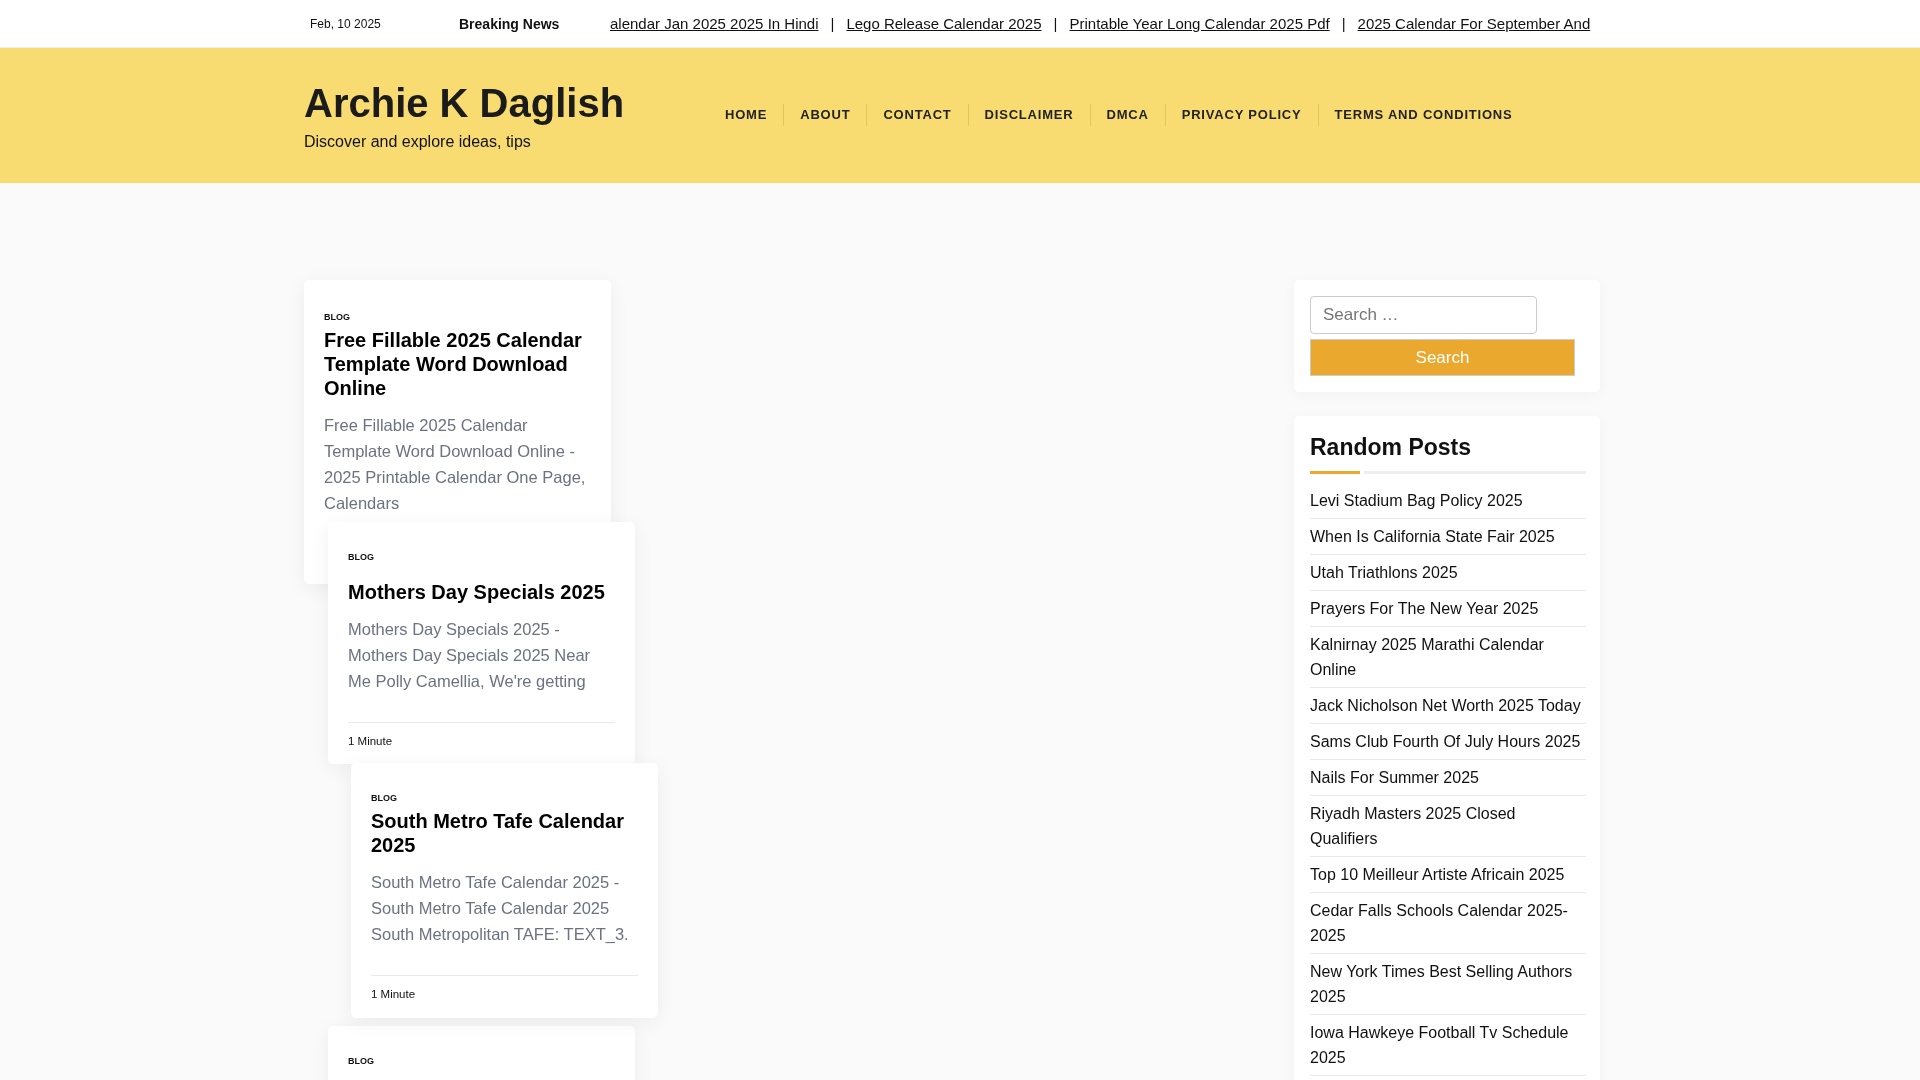 This screenshot has width=1920, height=1080. Describe the element at coordinates (1448, 503) in the screenshot. I see `post-link: Levi Stadium Bag Policy 2025` at that location.